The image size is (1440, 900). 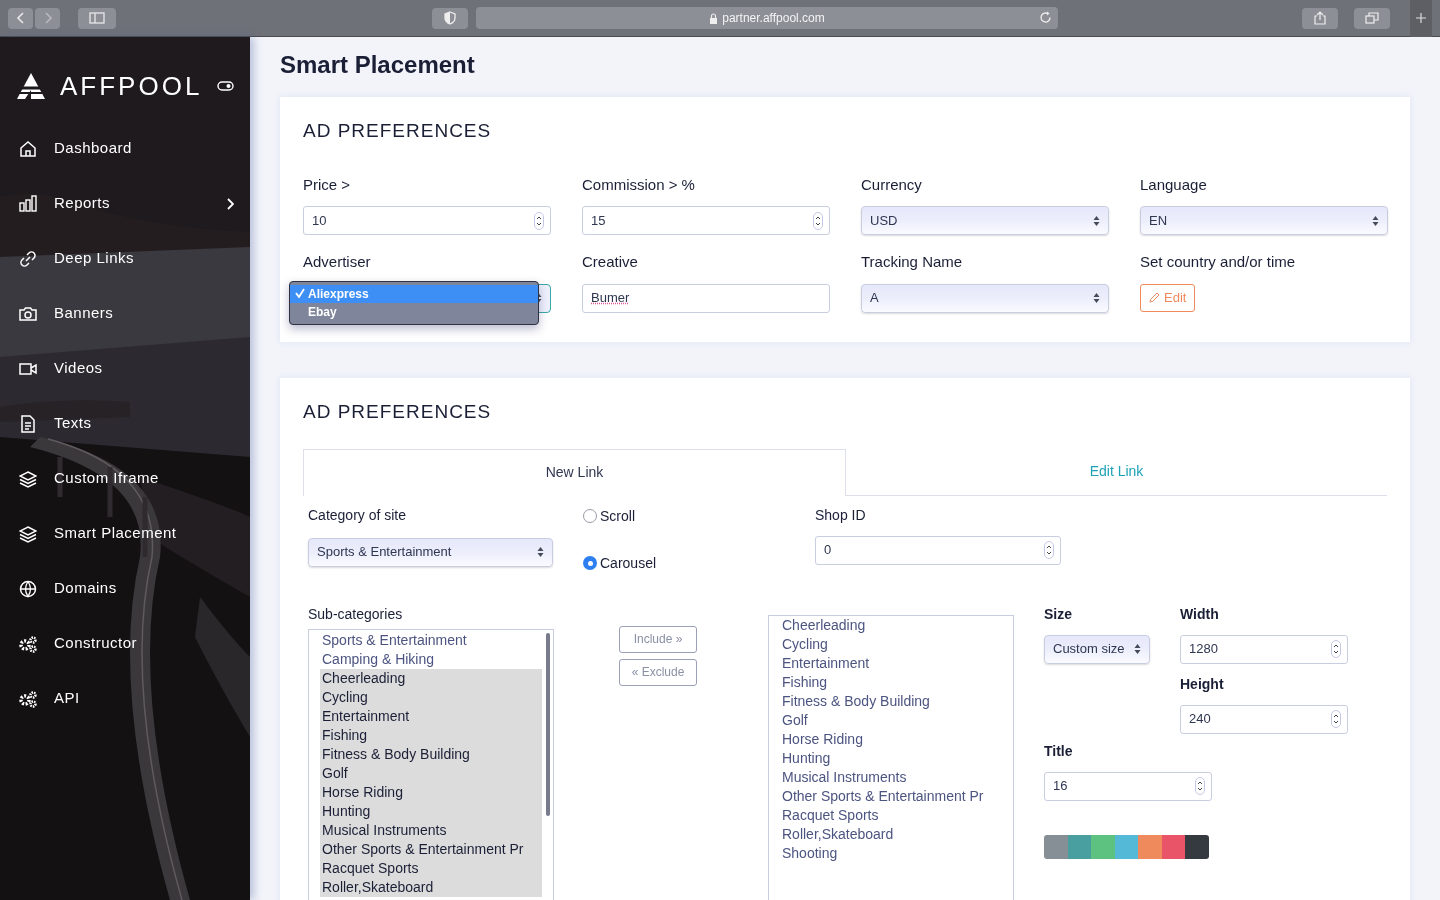 I want to click on field-label: Tracking Name, so click(x=912, y=262).